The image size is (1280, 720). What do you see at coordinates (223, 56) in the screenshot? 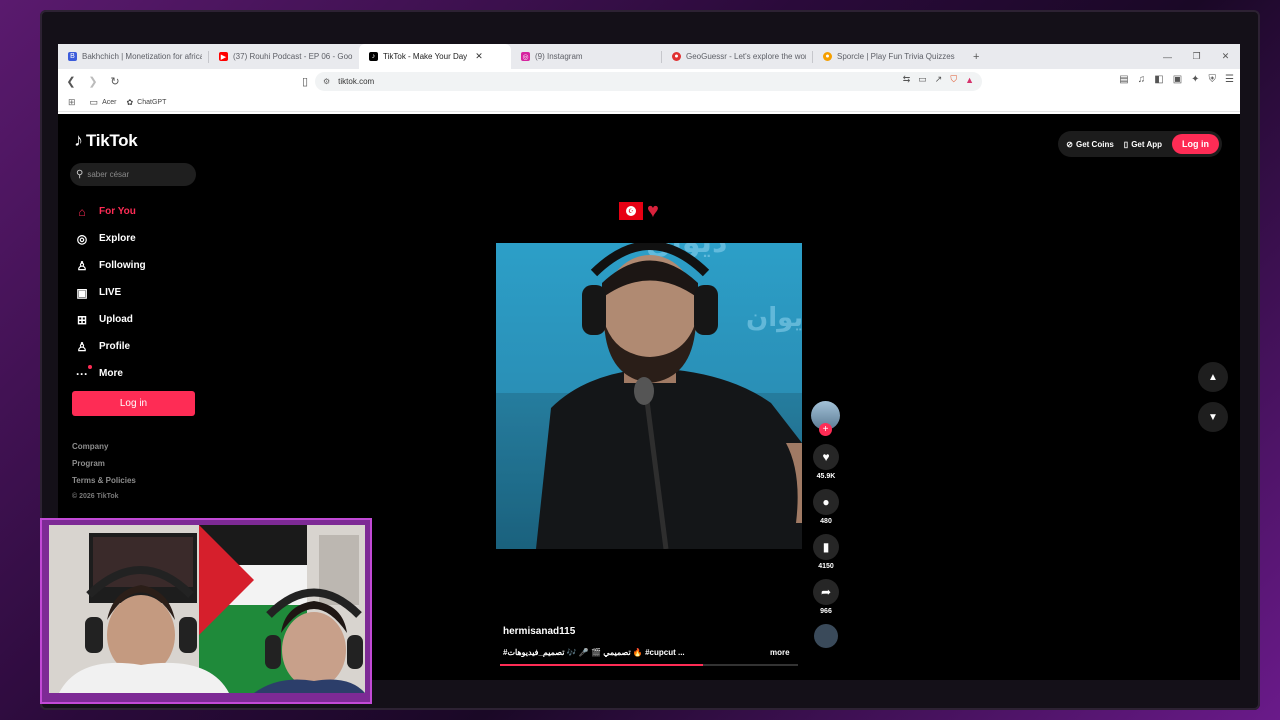
I see `youtube-icon: ▶` at bounding box center [223, 56].